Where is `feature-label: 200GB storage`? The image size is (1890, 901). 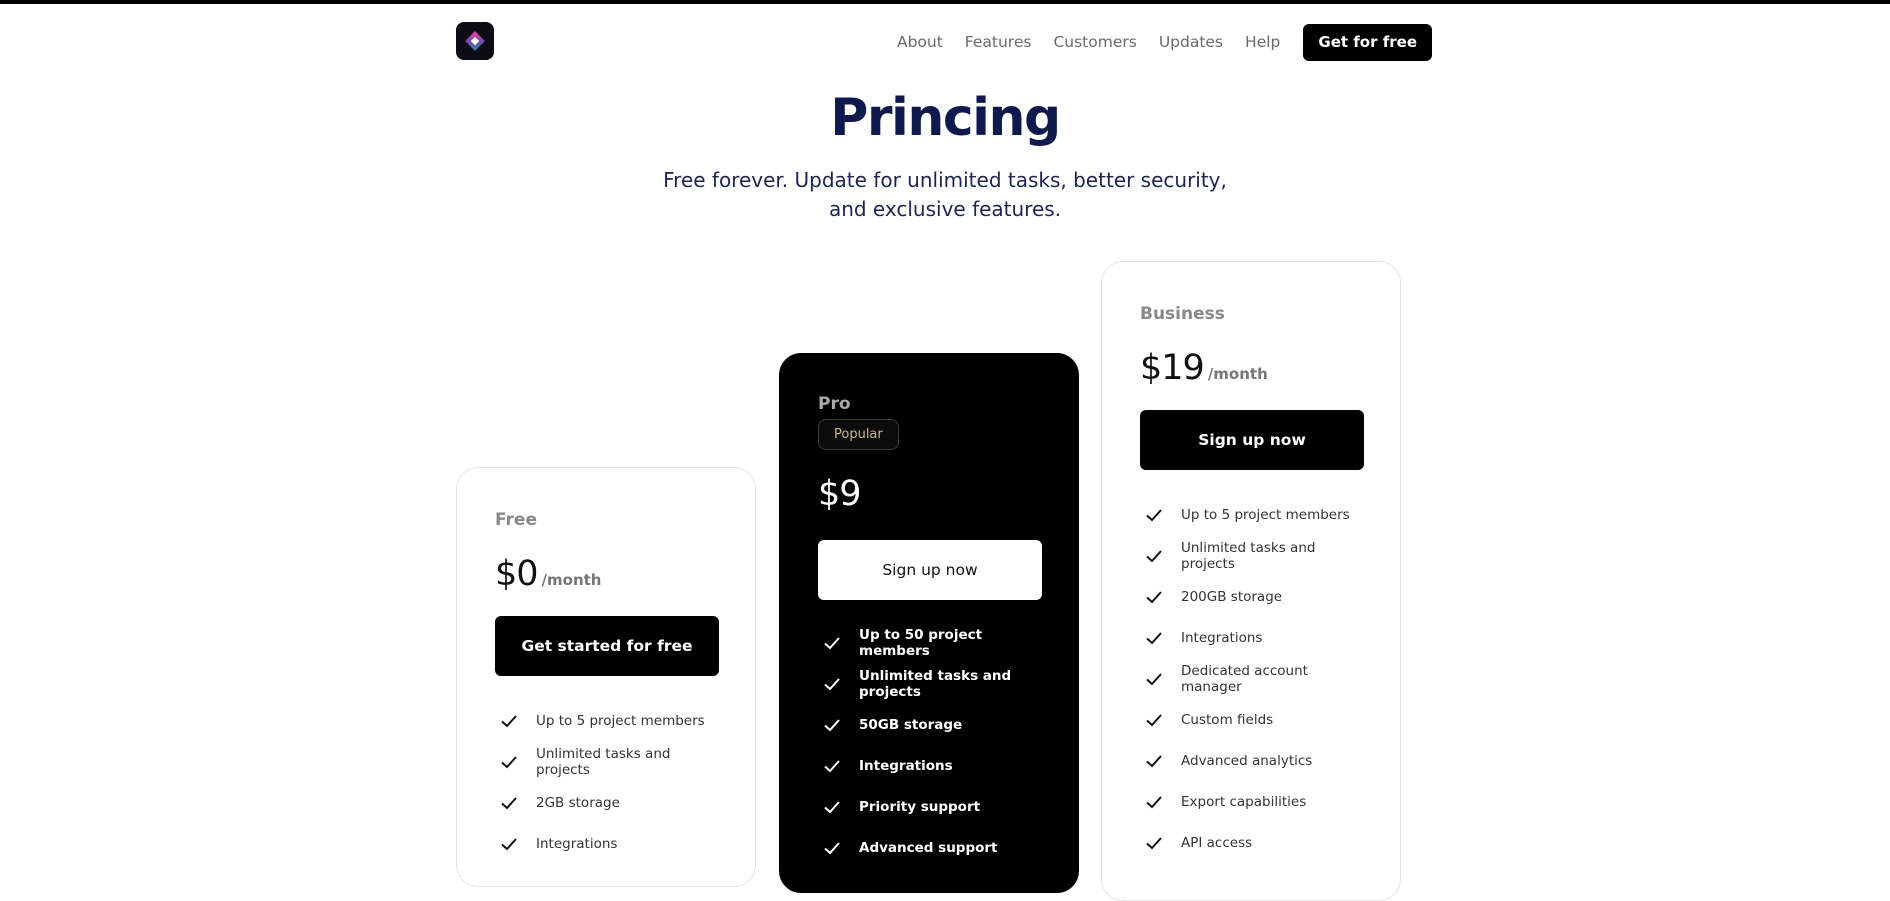
feature-label: 200GB storage is located at coordinates (1232, 596).